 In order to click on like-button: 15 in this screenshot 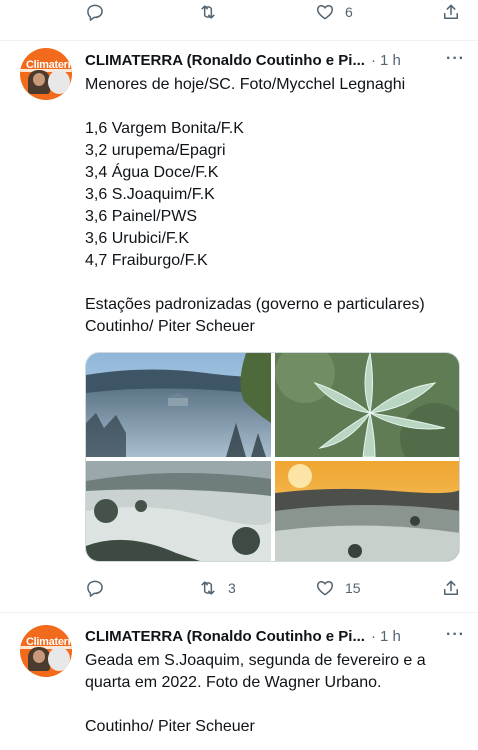, I will do `click(338, 588)`.